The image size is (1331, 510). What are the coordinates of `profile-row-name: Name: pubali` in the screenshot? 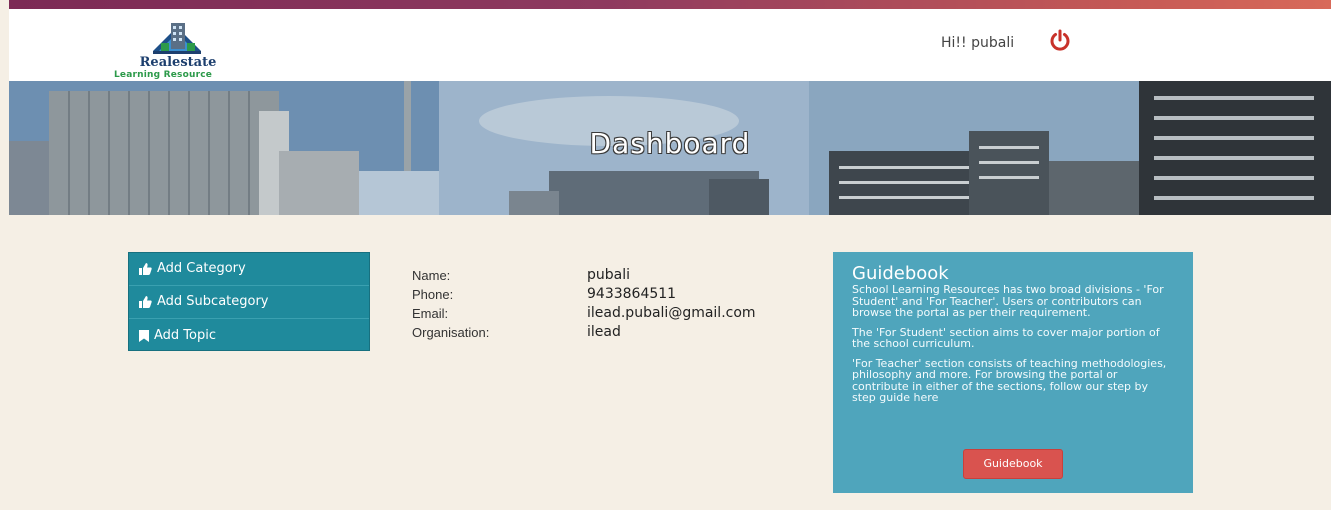 It's located at (602, 277).